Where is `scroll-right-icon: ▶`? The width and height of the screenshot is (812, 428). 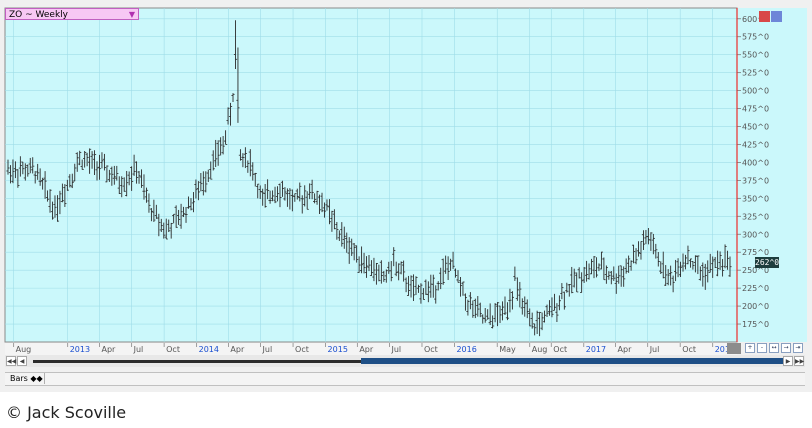 scroll-right-icon: ▶ is located at coordinates (788, 361).